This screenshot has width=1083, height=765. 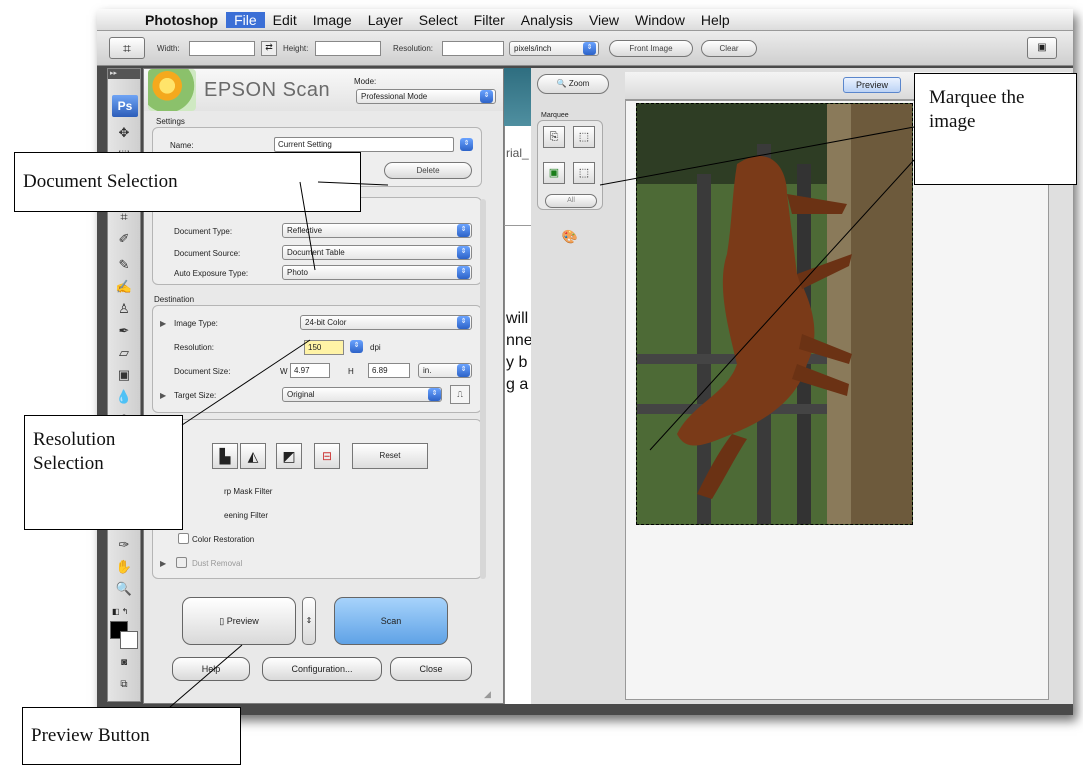 What do you see at coordinates (124, 287) in the screenshot?
I see `brush-tool-icon: ✍` at bounding box center [124, 287].